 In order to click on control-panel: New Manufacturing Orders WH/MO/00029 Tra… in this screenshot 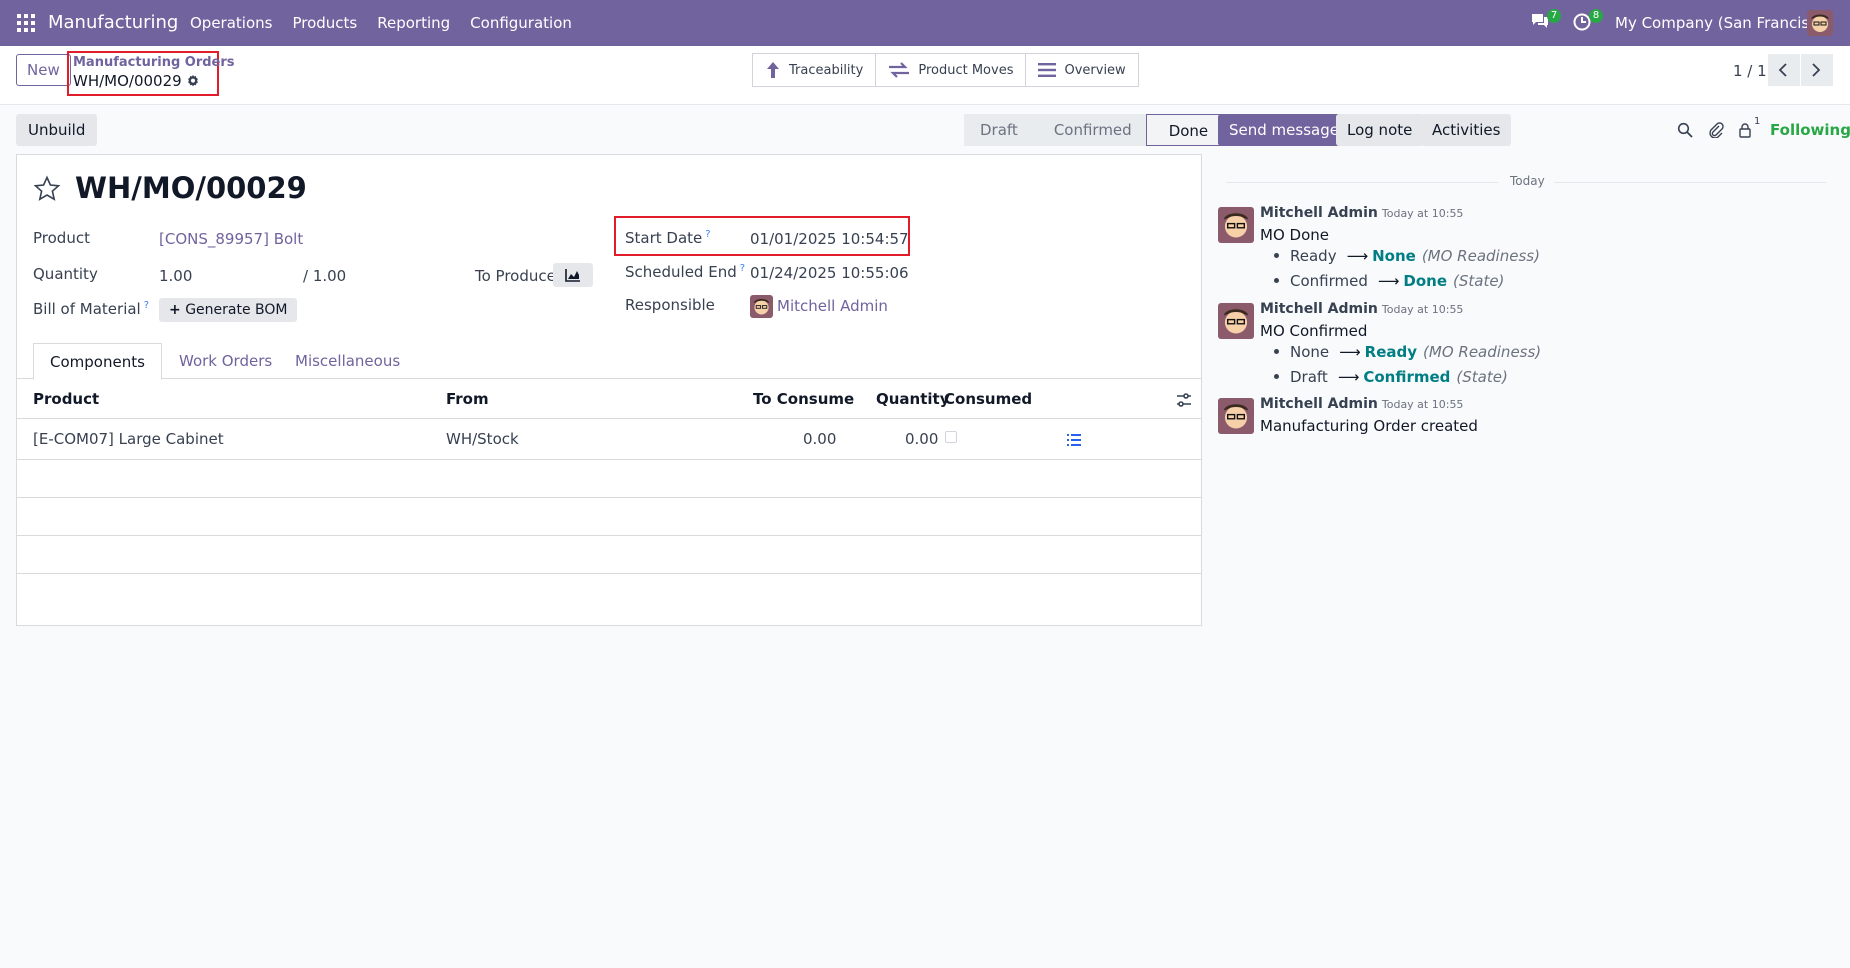, I will do `click(925, 75)`.